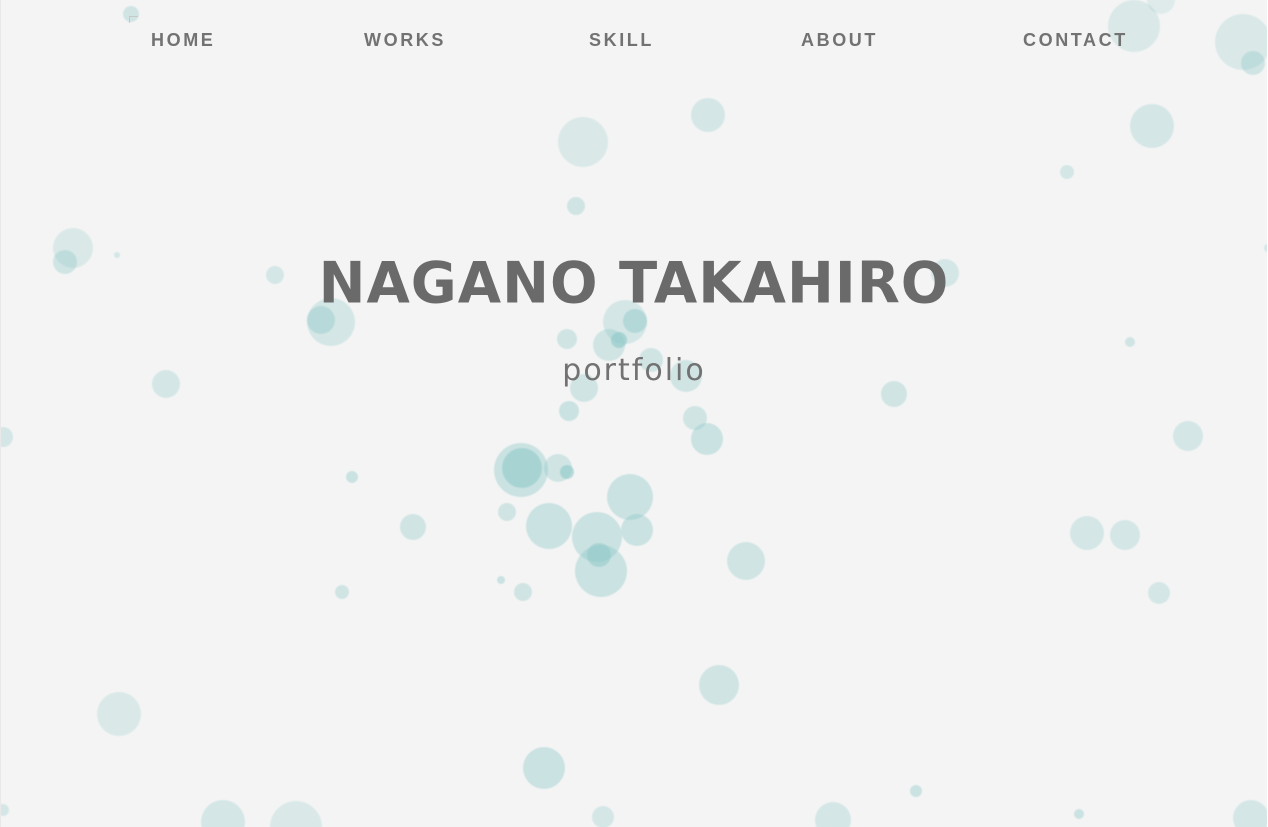  What do you see at coordinates (405, 40) in the screenshot?
I see `nav-works-link: WORKS` at bounding box center [405, 40].